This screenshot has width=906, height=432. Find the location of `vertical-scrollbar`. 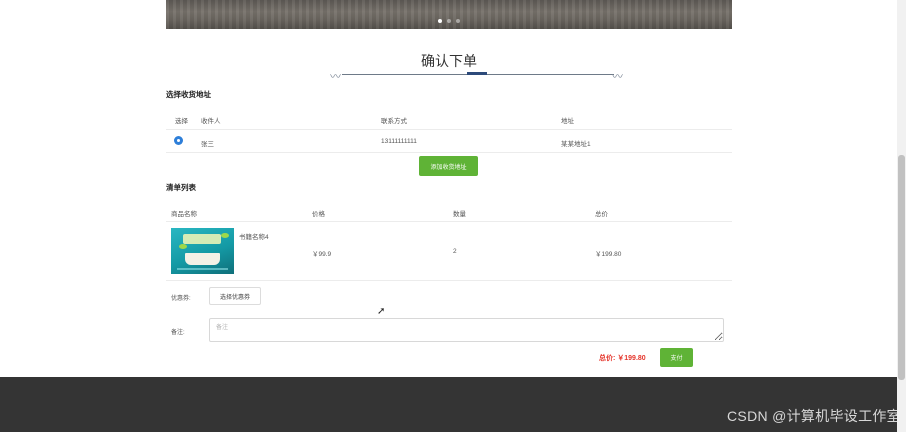

vertical-scrollbar is located at coordinates (901, 216).